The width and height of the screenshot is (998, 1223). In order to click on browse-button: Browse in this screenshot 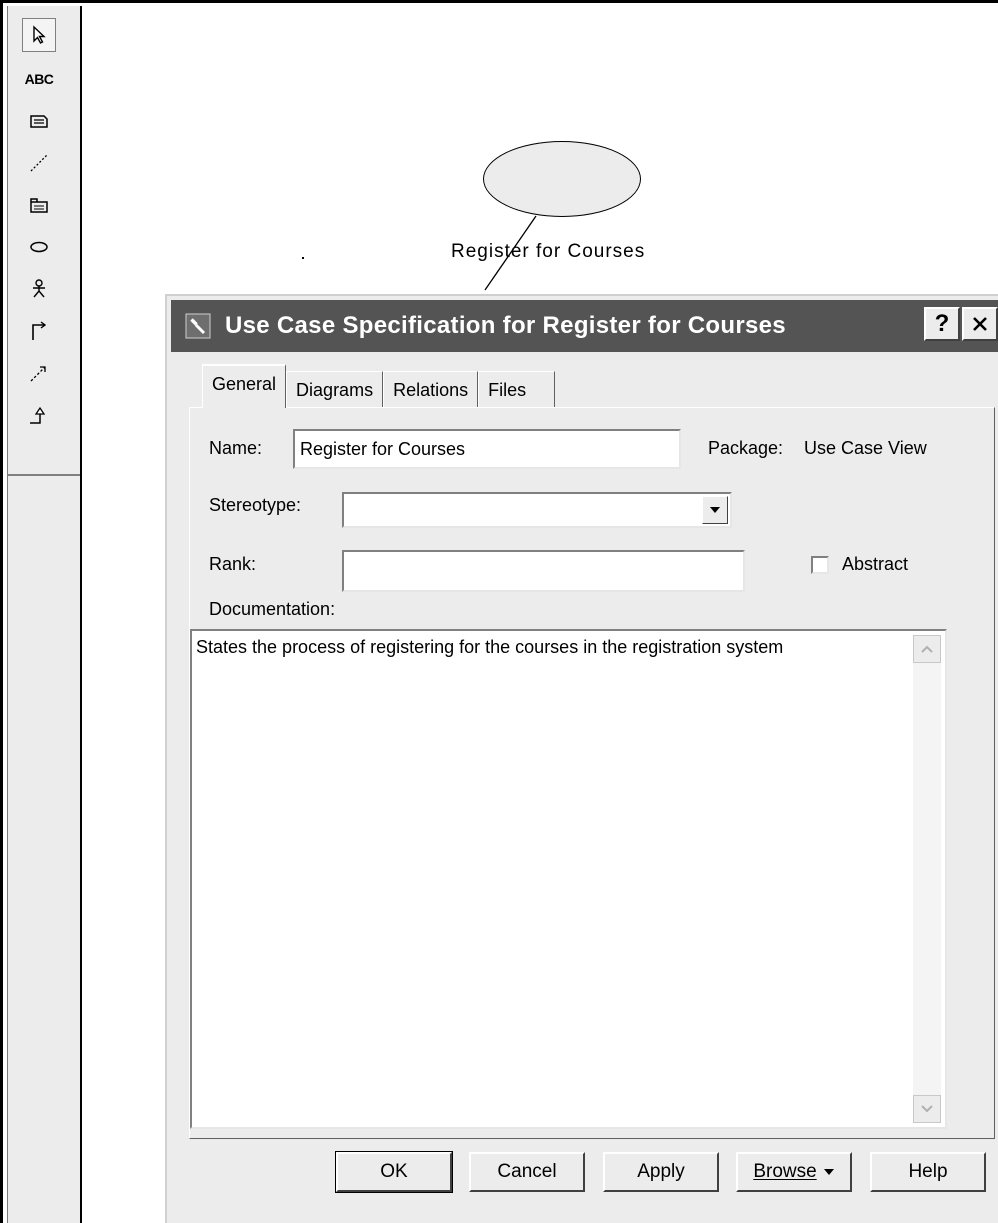, I will do `click(794, 1172)`.